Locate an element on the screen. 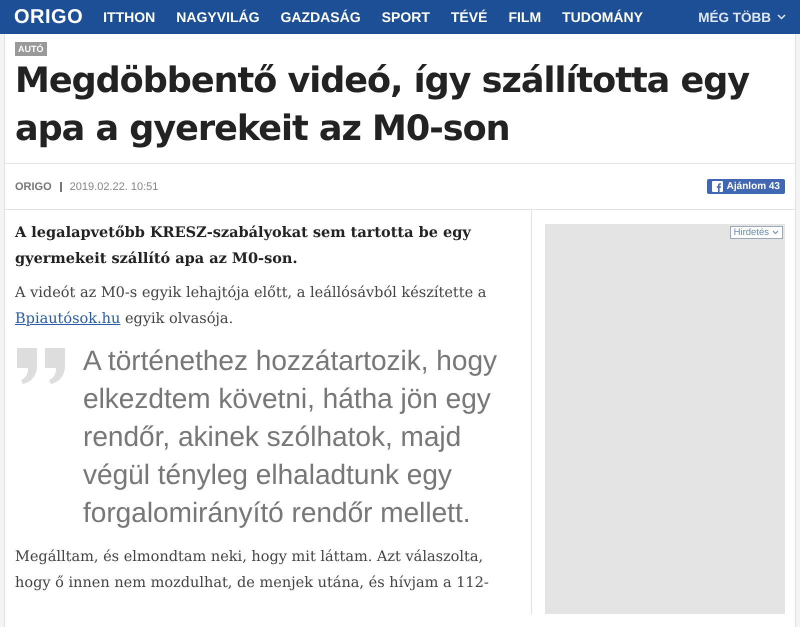 The image size is (800, 627). article-title: Megdöbbentő videó, így szállította egy apa a gyerekeit az M0-son is located at coordinates (382, 105).